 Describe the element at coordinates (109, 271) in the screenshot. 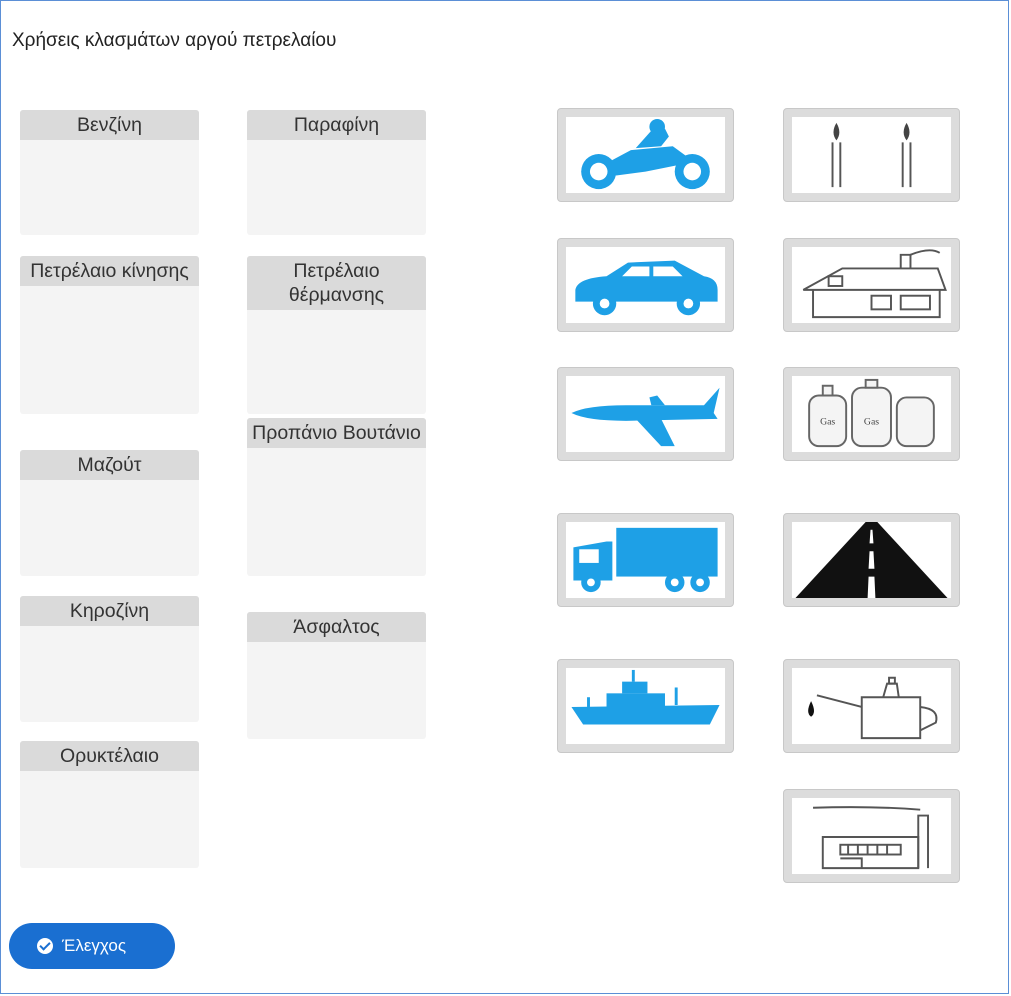

I see `drop-zone-label: Πετρέλαιο κίνησης` at that location.